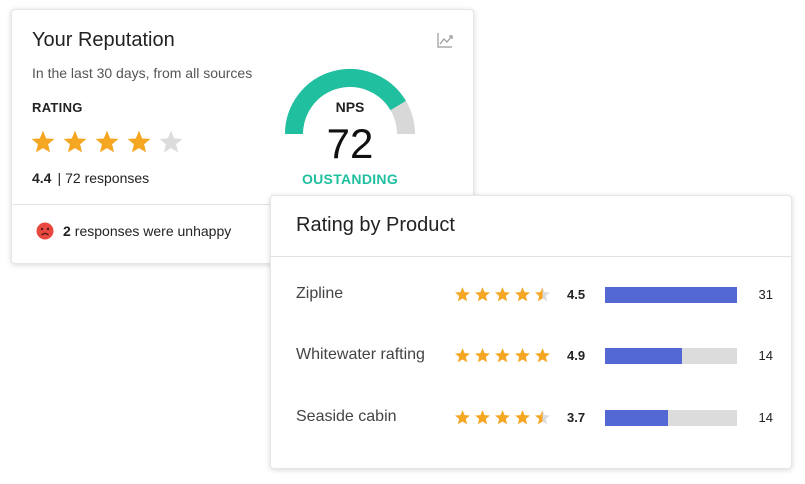 The image size is (805, 484). What do you see at coordinates (445, 40) in the screenshot?
I see `trend-chart-icon` at bounding box center [445, 40].